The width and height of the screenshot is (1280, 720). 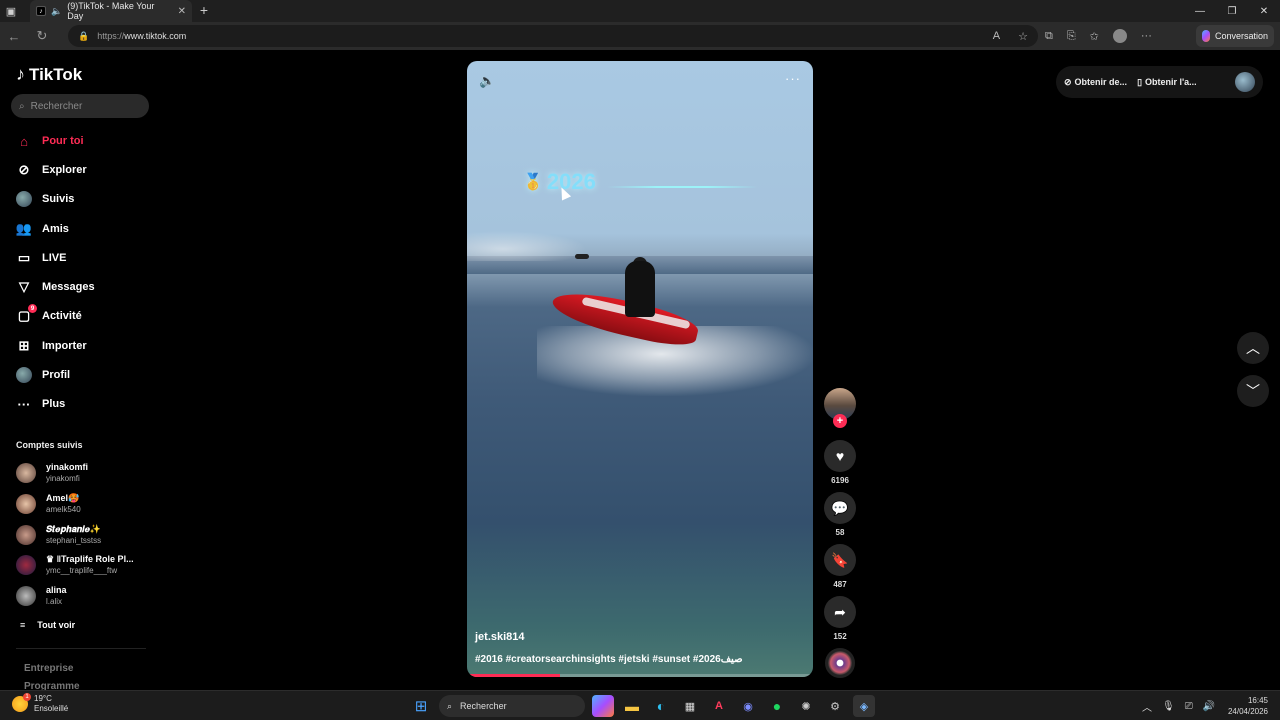 What do you see at coordinates (1049, 36) in the screenshot?
I see `extensions-icon: ⧉` at bounding box center [1049, 36].